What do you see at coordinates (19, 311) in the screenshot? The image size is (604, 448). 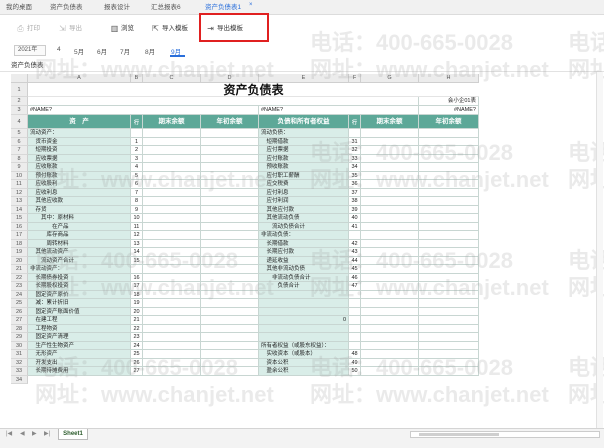 I see `row-header: 26` at bounding box center [19, 311].